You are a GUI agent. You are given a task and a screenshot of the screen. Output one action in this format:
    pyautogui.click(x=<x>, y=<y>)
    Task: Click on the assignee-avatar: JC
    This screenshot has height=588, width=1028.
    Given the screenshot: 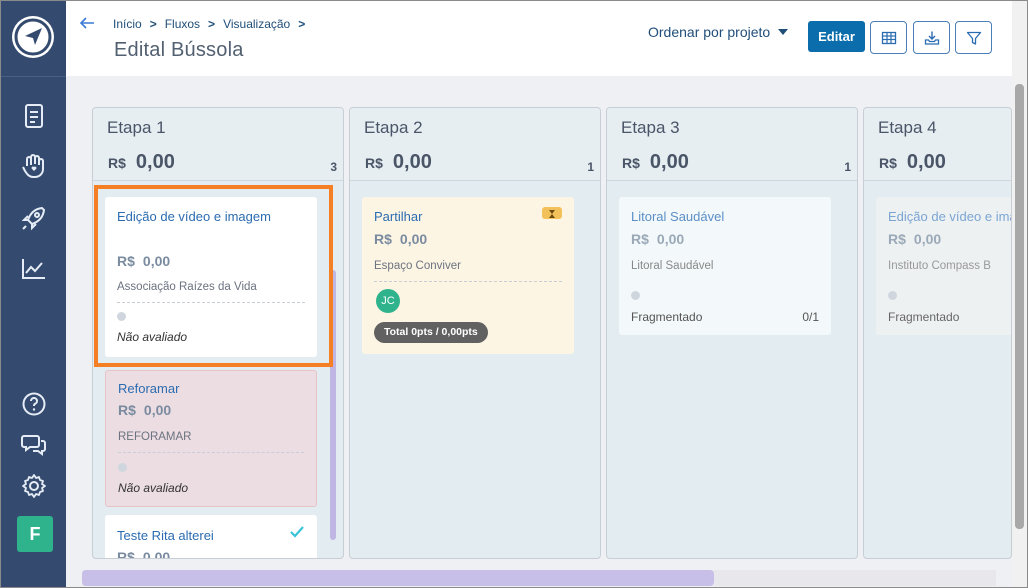 What is the action you would take?
    pyautogui.click(x=388, y=301)
    